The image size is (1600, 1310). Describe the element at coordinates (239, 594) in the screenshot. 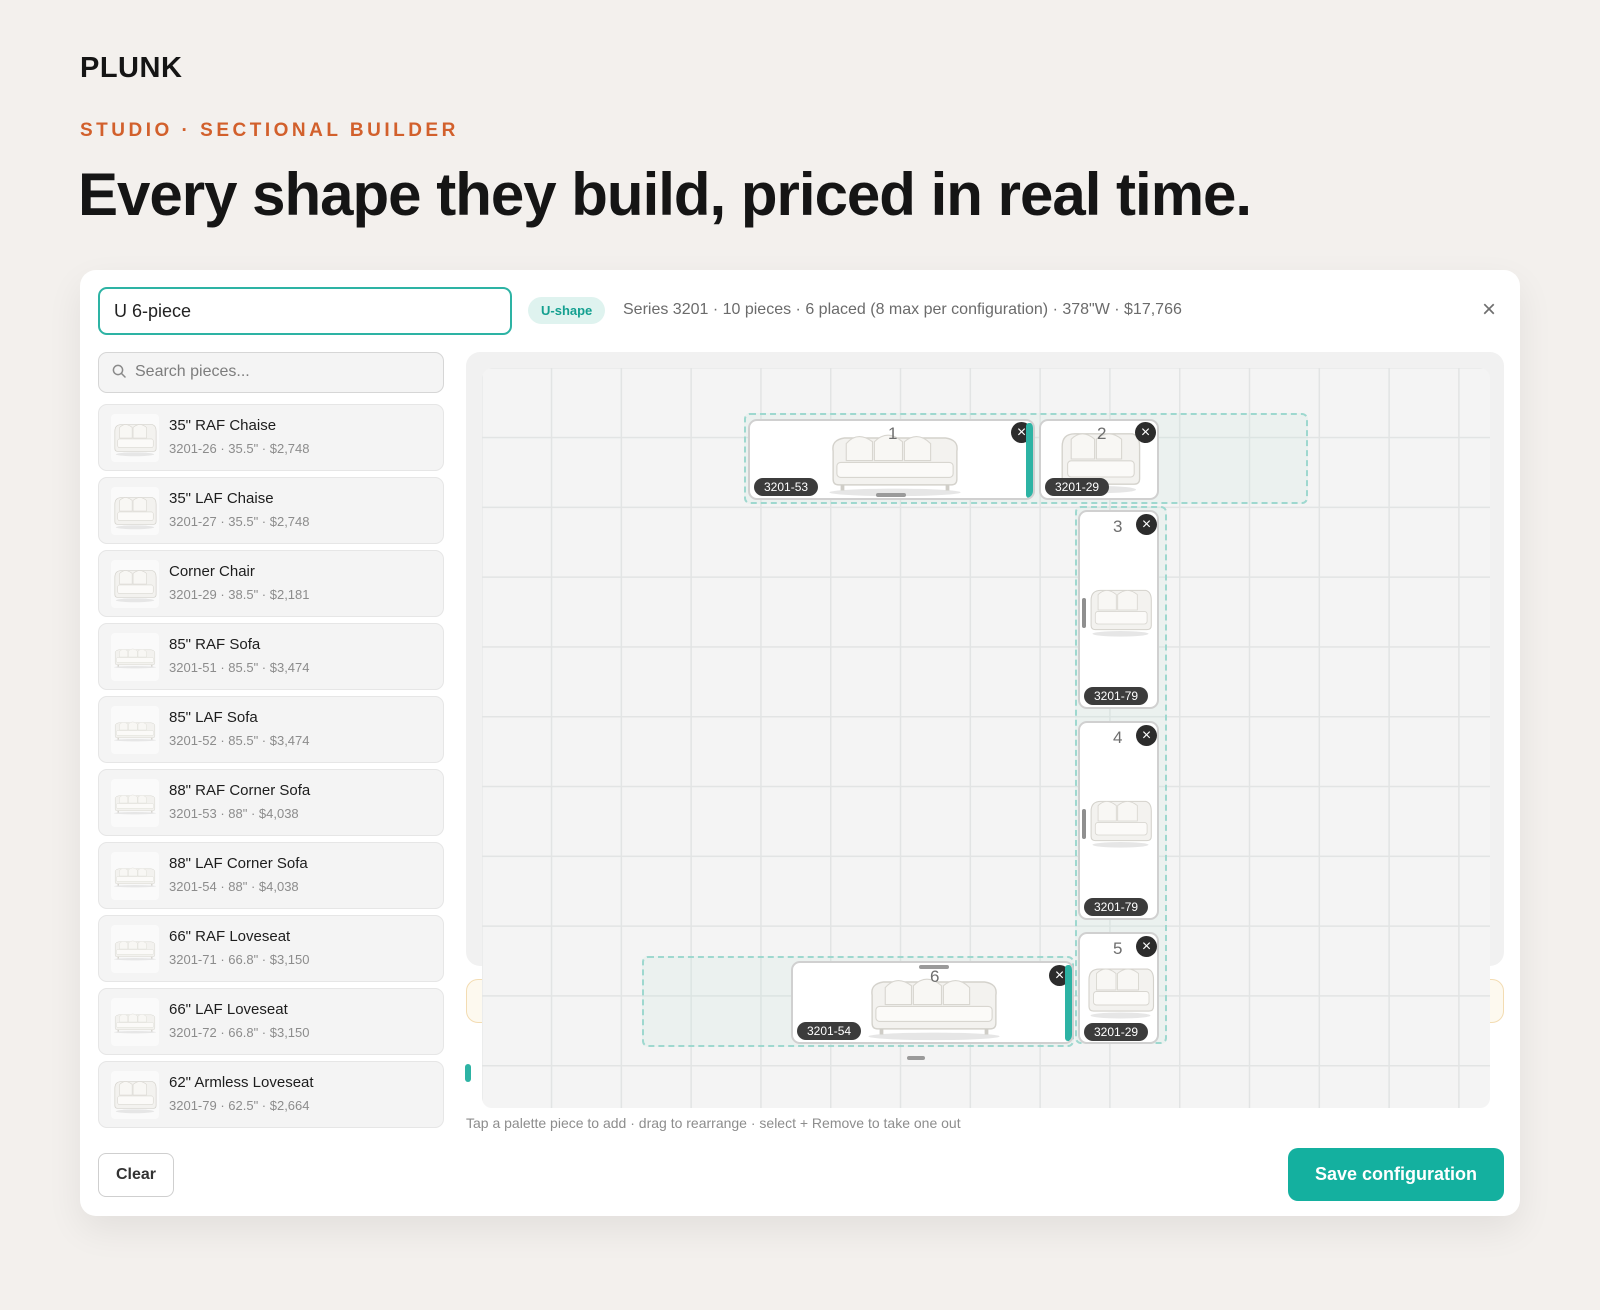

I see `palette-item-meta: 3201-29 · 38.5" · $2,181` at that location.